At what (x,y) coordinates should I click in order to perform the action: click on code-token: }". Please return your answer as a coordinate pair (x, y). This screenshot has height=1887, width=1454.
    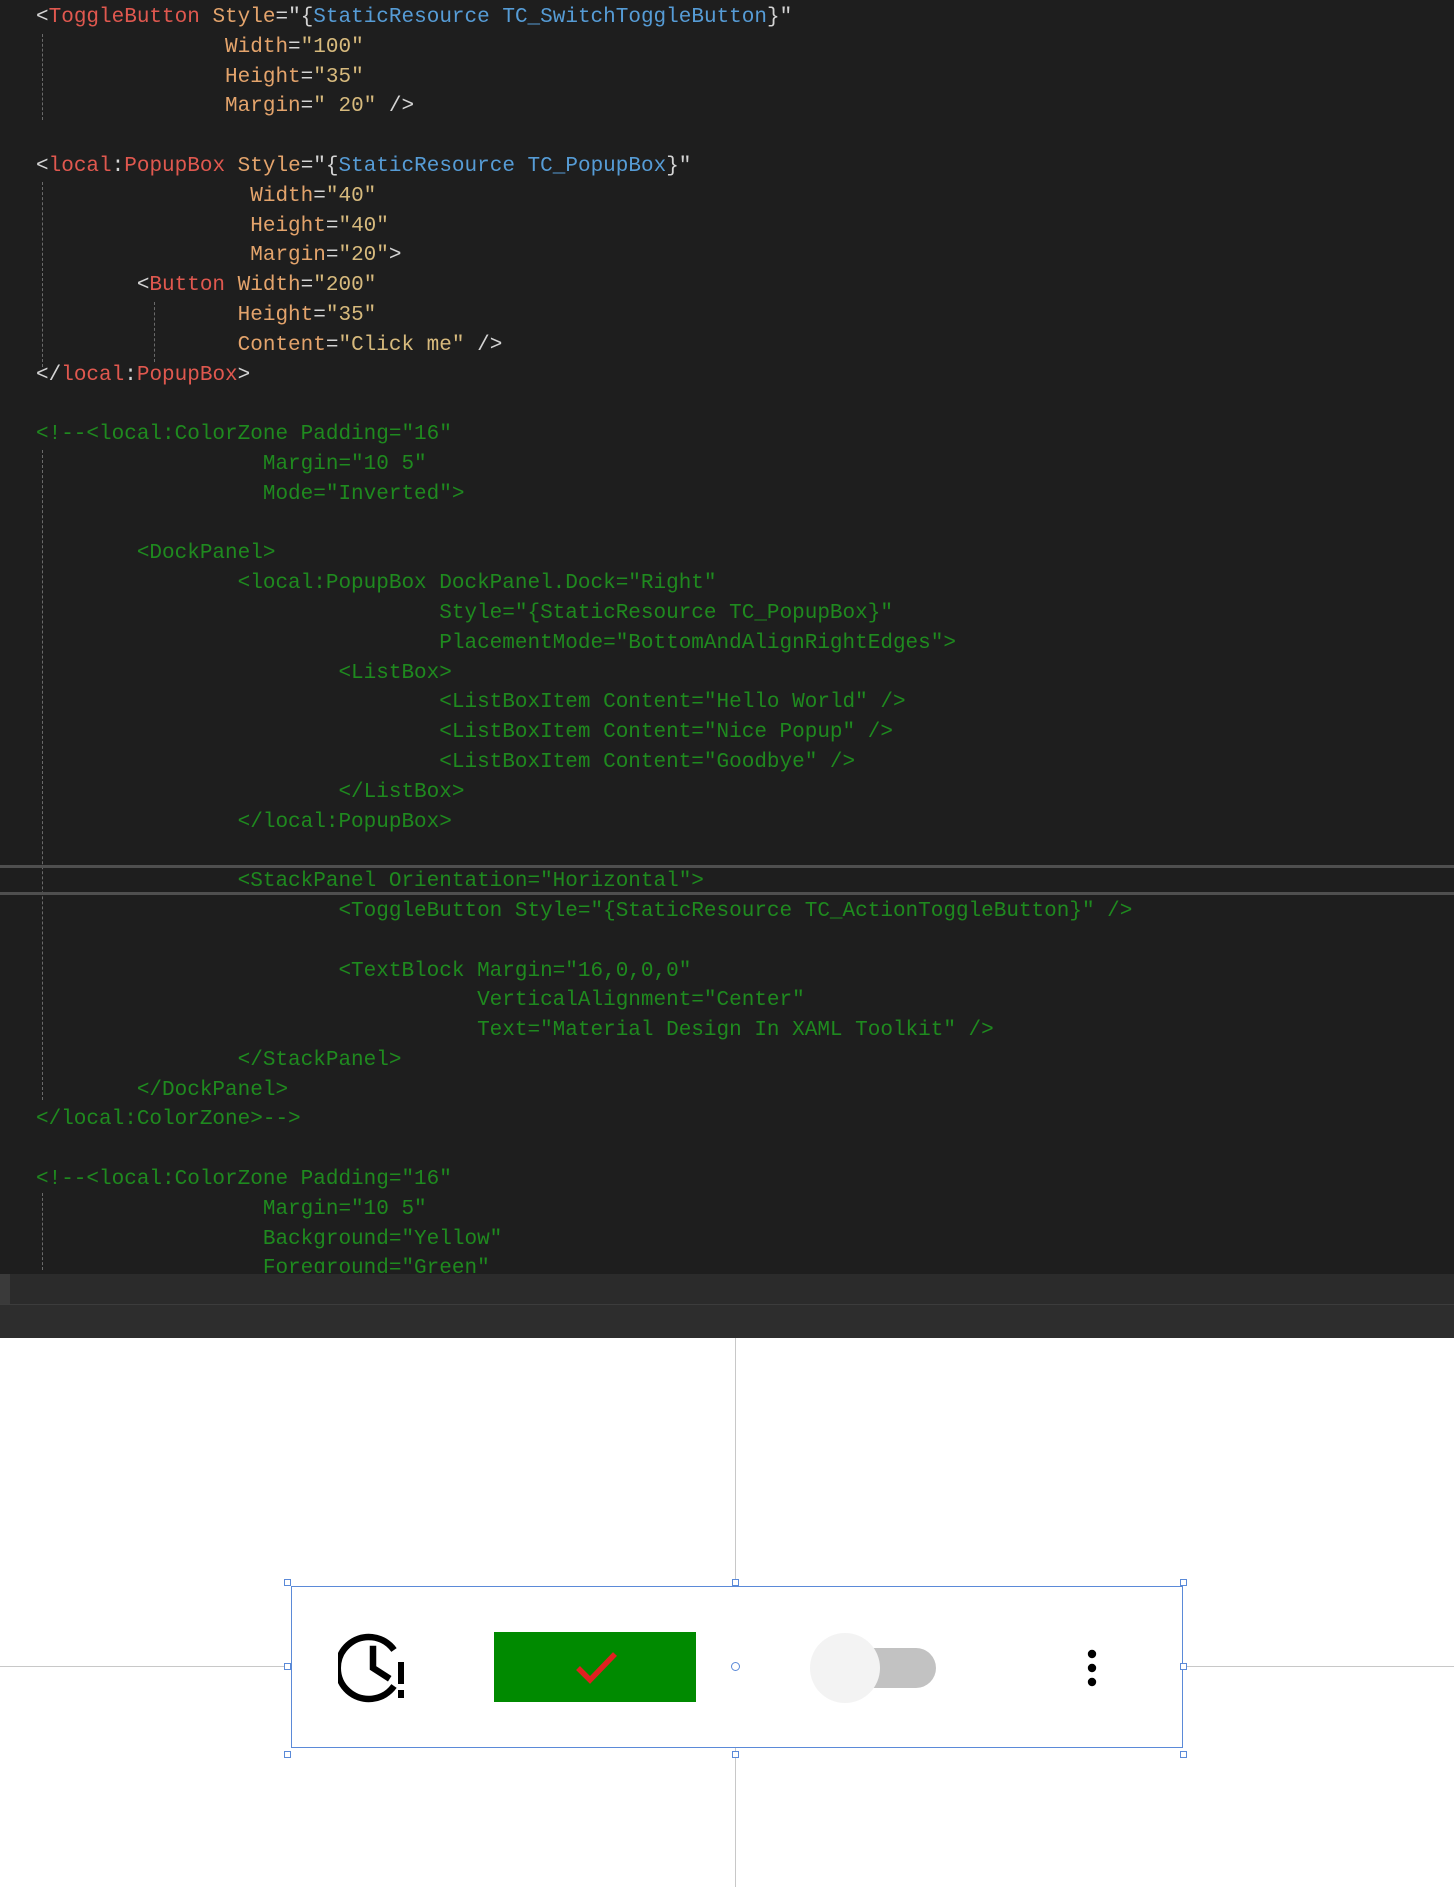
    Looking at the image, I should click on (779, 17).